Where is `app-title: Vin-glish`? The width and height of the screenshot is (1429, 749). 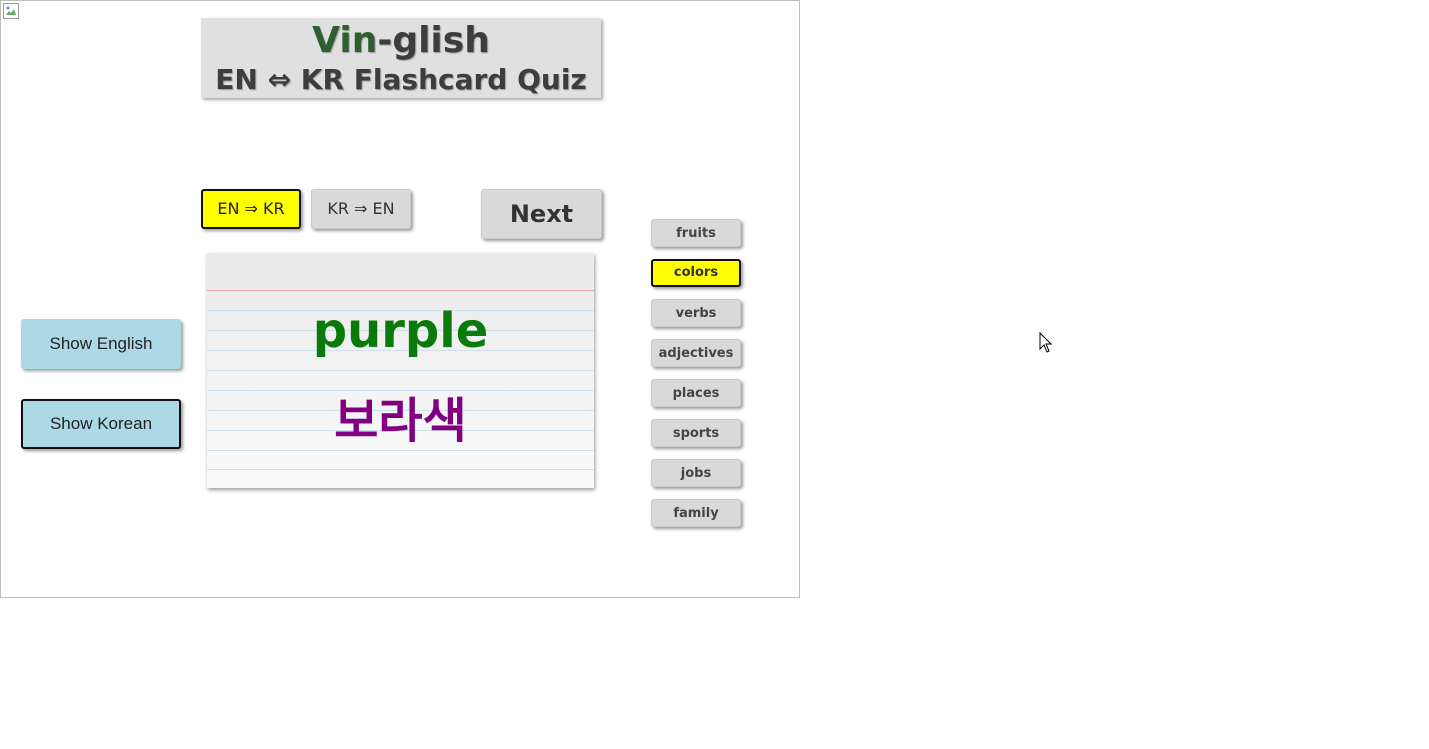 app-title: Vin-glish is located at coordinates (401, 41).